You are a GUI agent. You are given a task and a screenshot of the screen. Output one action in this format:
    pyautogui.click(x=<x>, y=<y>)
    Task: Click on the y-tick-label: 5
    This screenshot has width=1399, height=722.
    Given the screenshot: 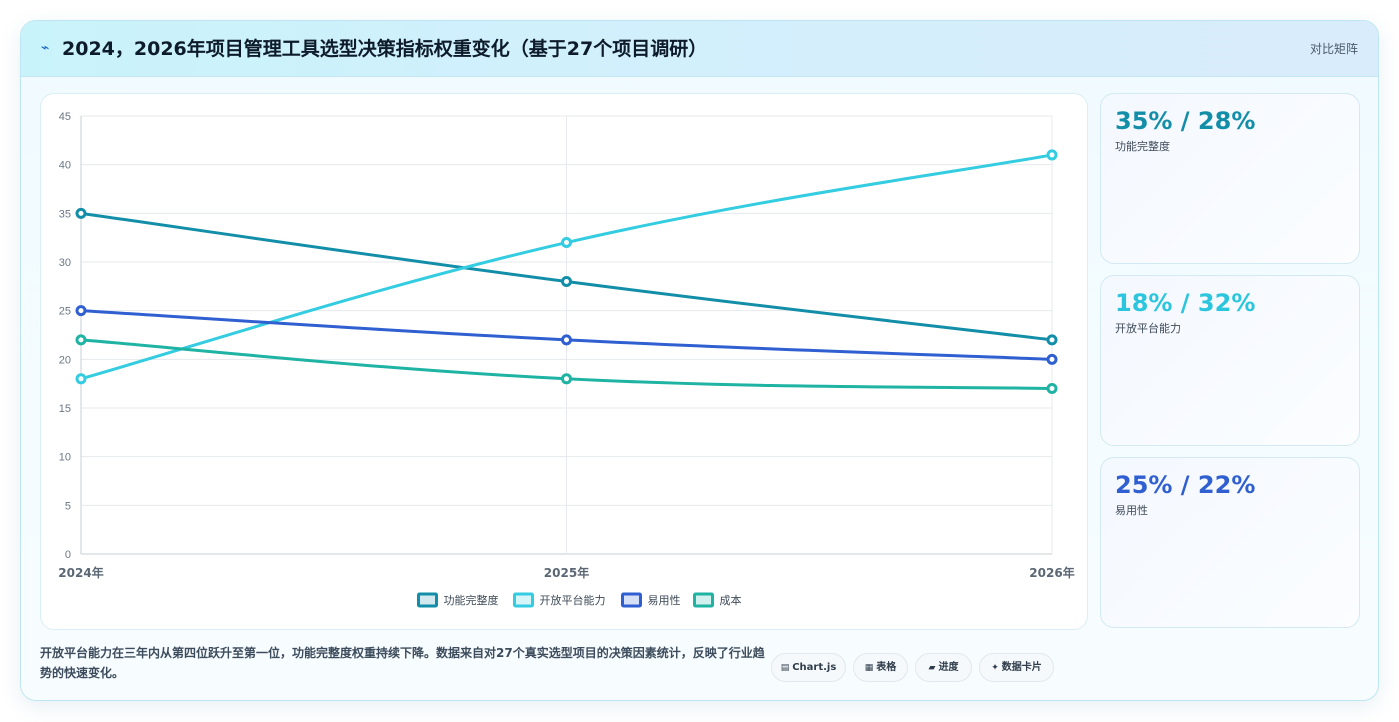 What is the action you would take?
    pyautogui.click(x=68, y=506)
    